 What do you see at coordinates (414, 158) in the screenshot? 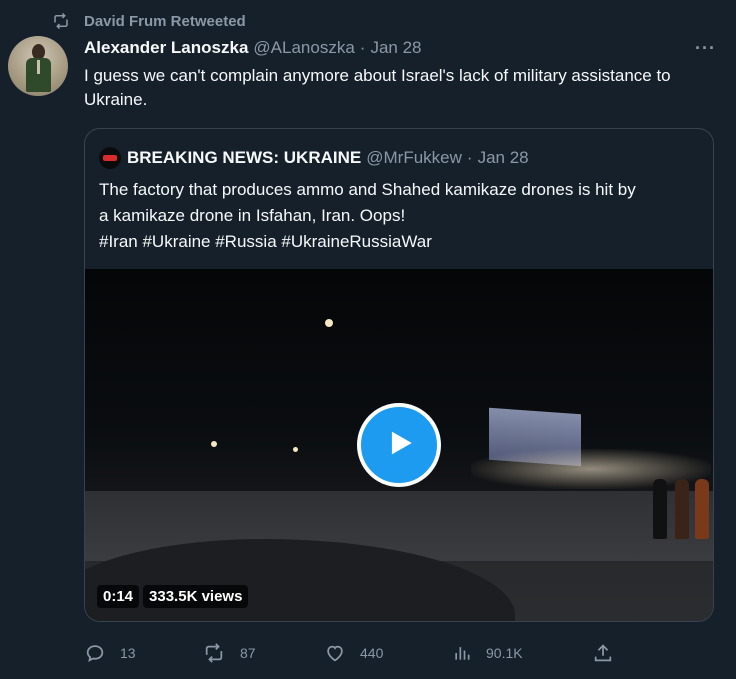
I see `quoted-author-handle: @MrFukkew` at bounding box center [414, 158].